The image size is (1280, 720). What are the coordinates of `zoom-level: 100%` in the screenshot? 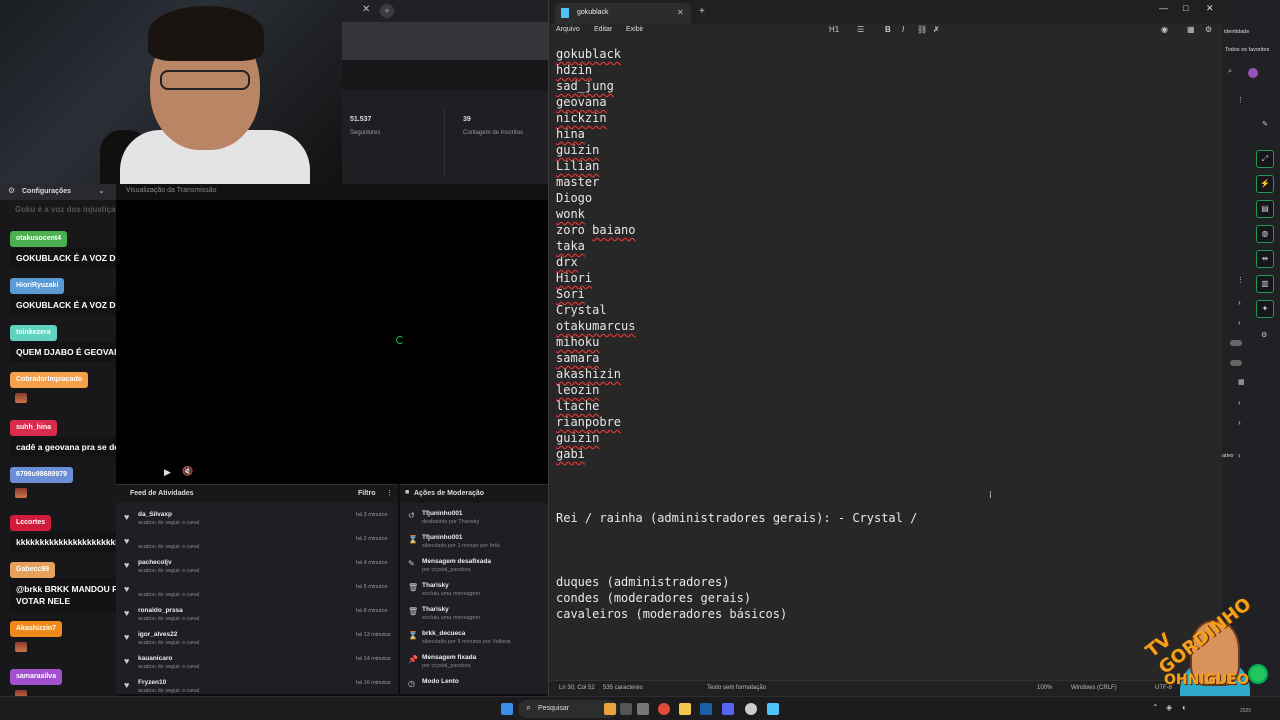 It's located at (1044, 688).